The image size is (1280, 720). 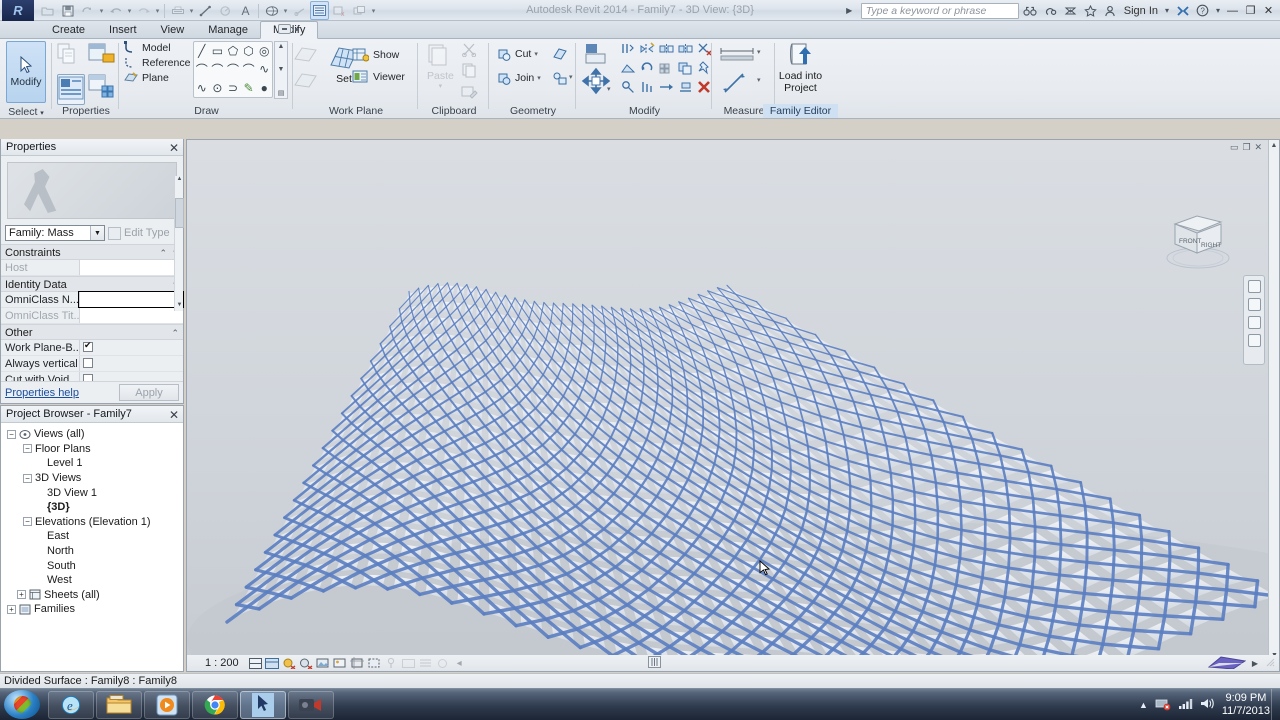 I want to click on load-into-project-button: Load into Project, so click(x=800, y=68).